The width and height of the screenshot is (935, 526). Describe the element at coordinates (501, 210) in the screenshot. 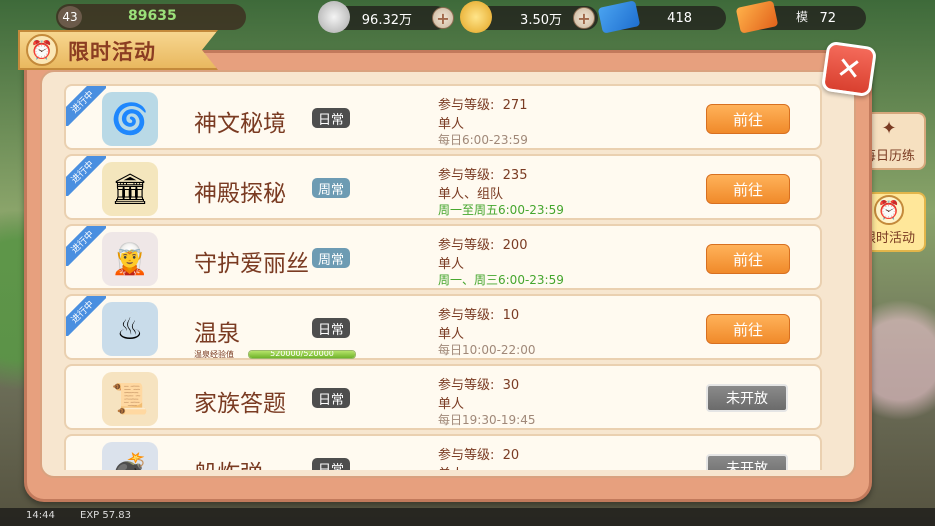

I see `open-time: 周一至周五6:00-23:59` at that location.